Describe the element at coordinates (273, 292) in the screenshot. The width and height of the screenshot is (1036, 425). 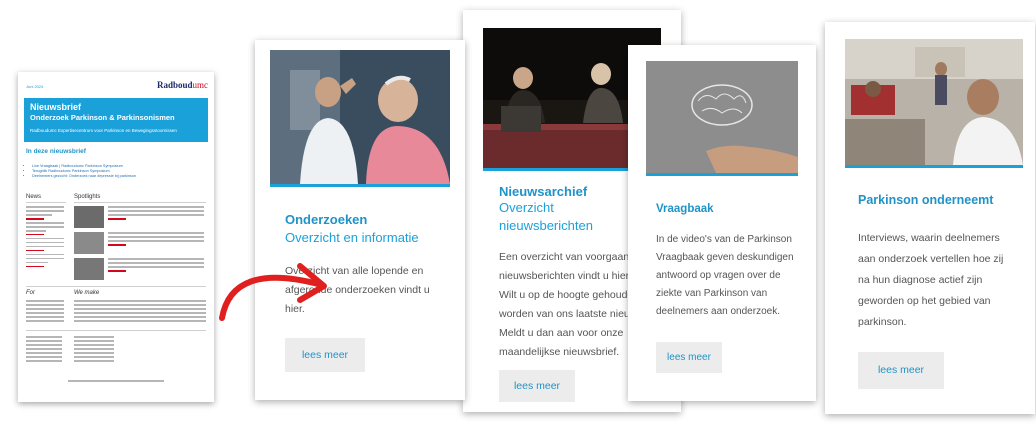
I see `red-arrow-icon` at that location.